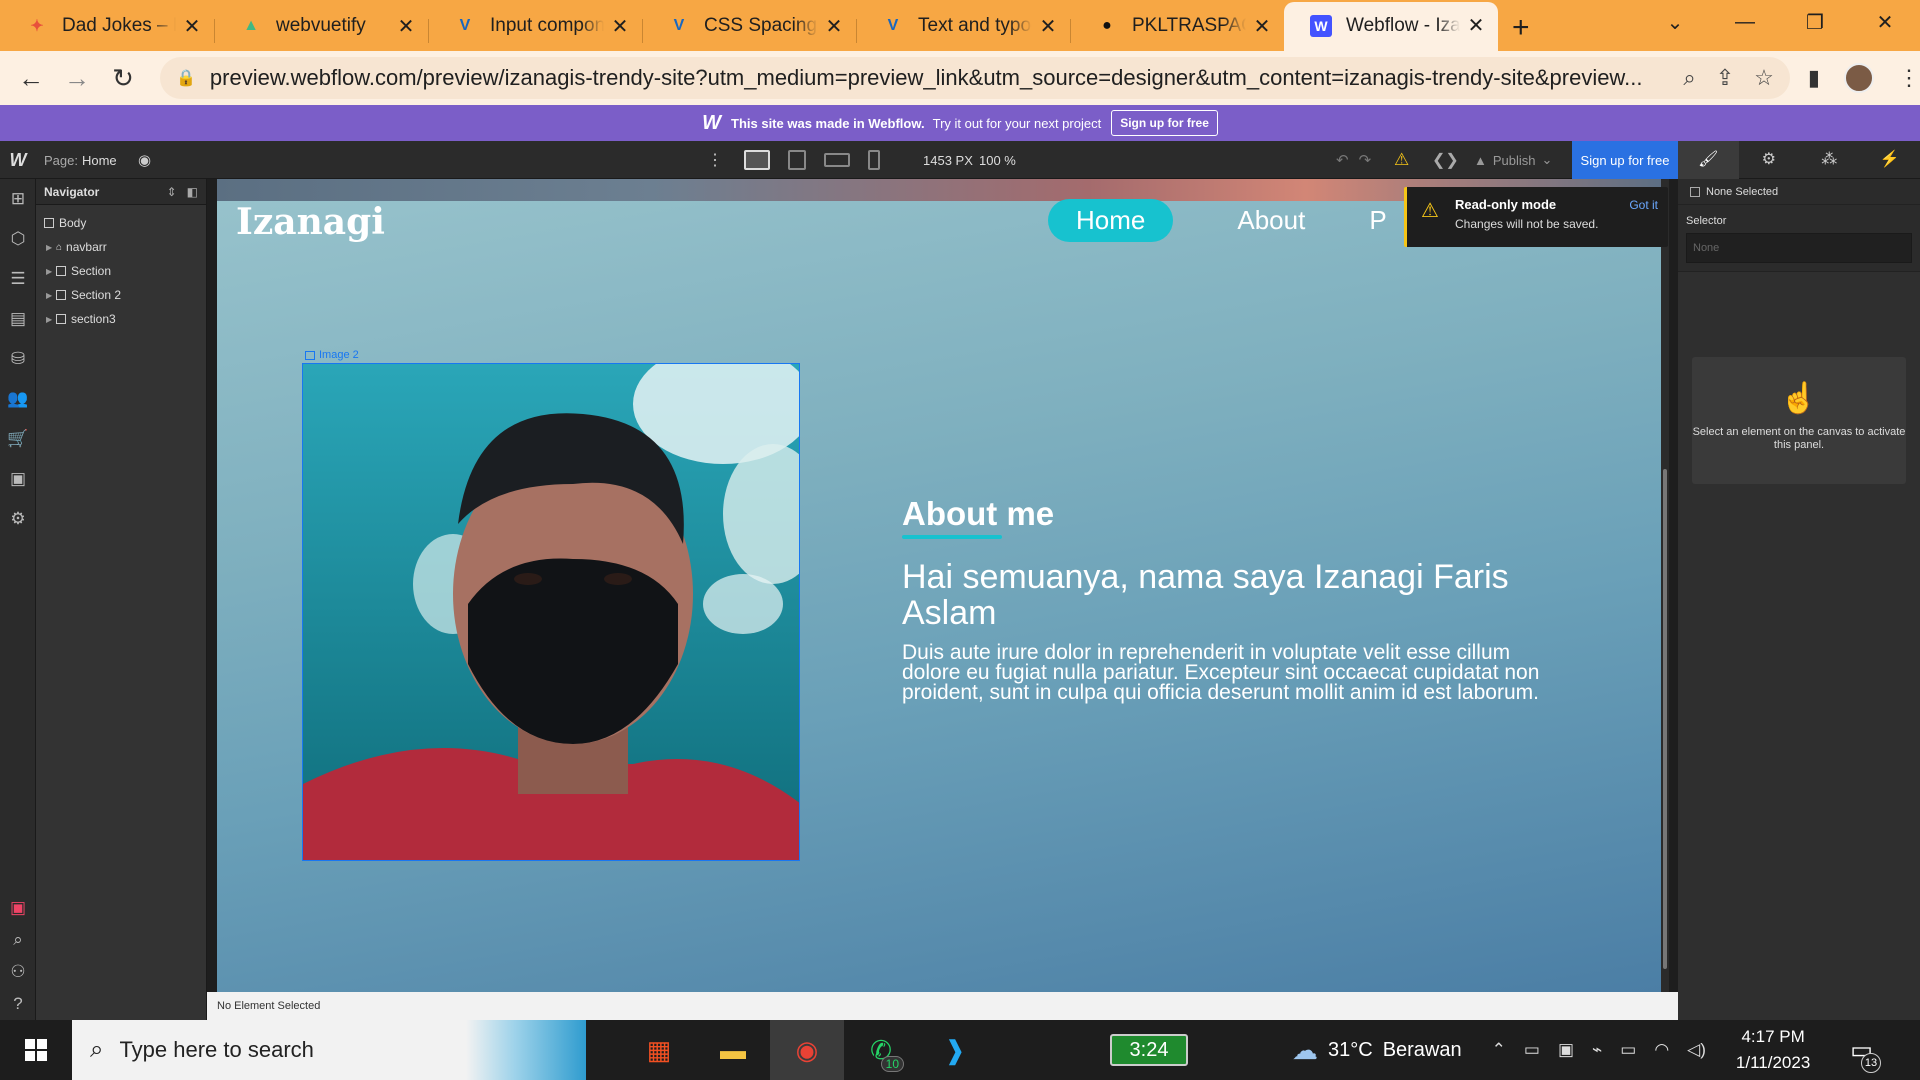 The image size is (1920, 1080). What do you see at coordinates (18, 359) in the screenshot?
I see `cms-icon: ⛁` at bounding box center [18, 359].